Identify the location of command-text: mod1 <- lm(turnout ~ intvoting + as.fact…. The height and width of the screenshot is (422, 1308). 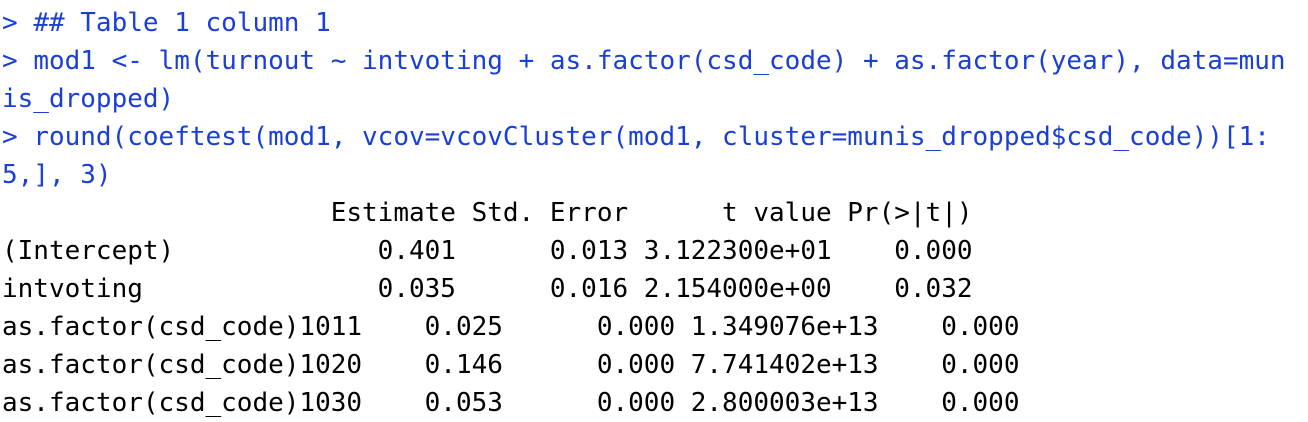
(659, 61).